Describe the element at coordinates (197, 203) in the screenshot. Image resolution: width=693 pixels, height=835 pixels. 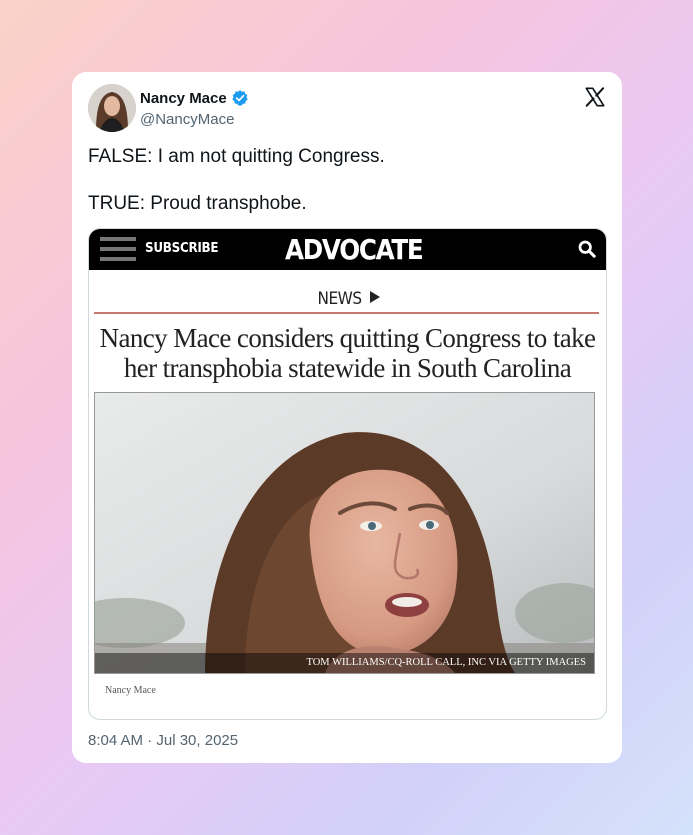
I see `tweet-text-line-2: TRUE: Proud transphobe.` at that location.